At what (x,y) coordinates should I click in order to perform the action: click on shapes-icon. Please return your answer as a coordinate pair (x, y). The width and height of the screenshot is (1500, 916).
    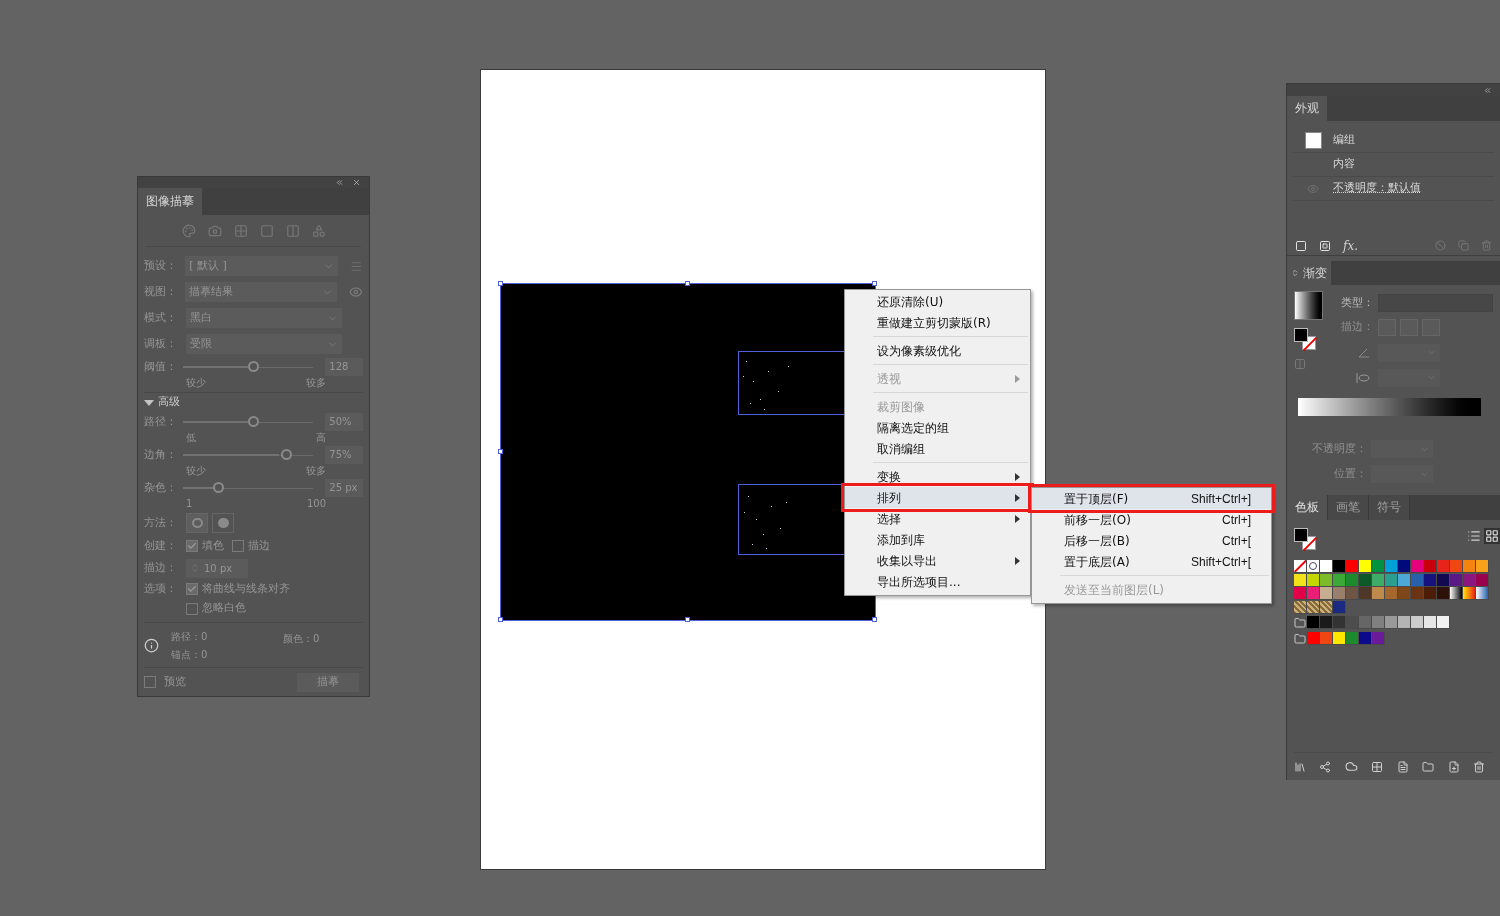
    Looking at the image, I should click on (318, 230).